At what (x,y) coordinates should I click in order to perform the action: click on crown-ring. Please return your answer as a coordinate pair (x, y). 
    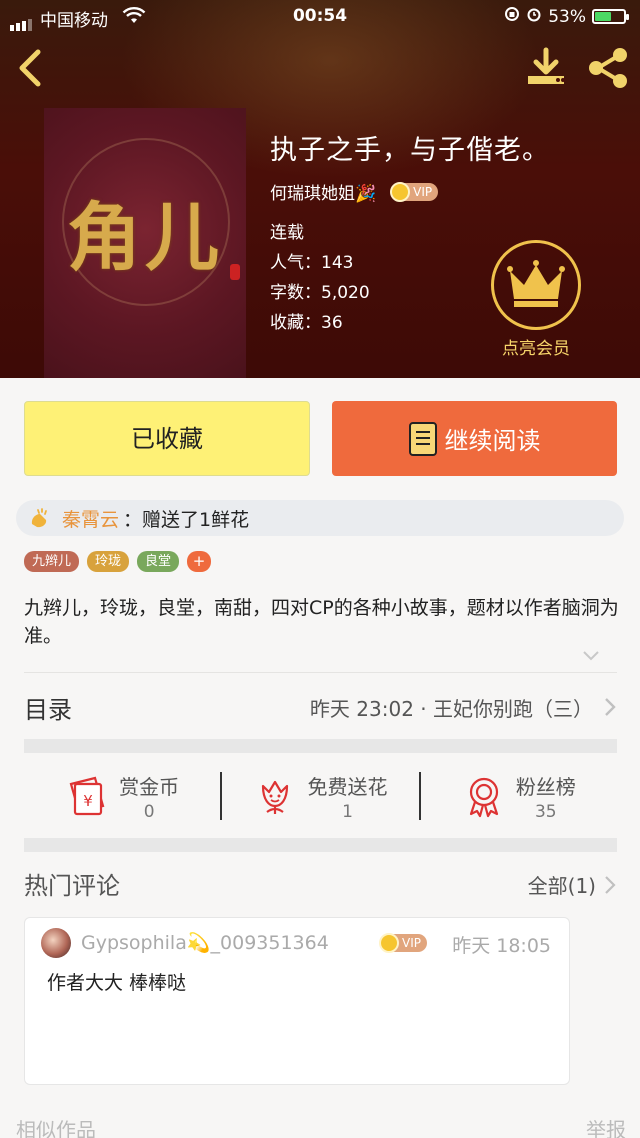
    Looking at the image, I should click on (536, 285).